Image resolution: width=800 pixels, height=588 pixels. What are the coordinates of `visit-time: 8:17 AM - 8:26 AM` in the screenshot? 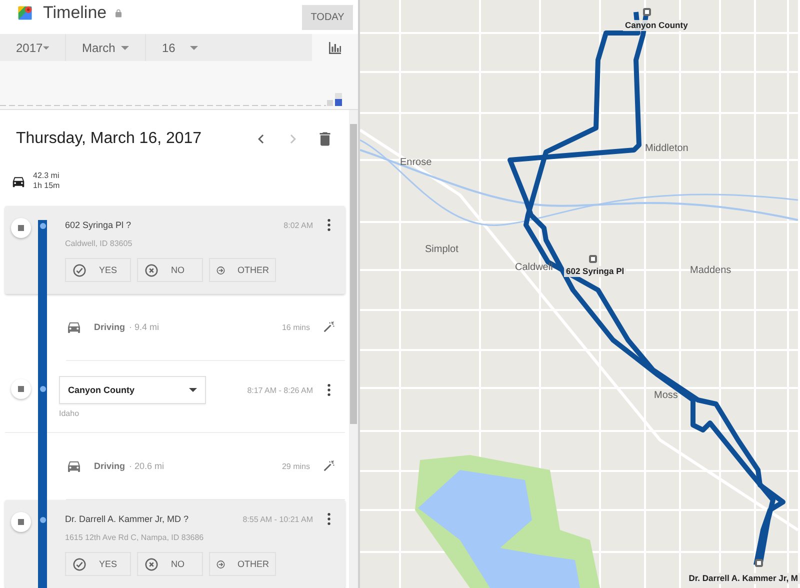 It's located at (280, 390).